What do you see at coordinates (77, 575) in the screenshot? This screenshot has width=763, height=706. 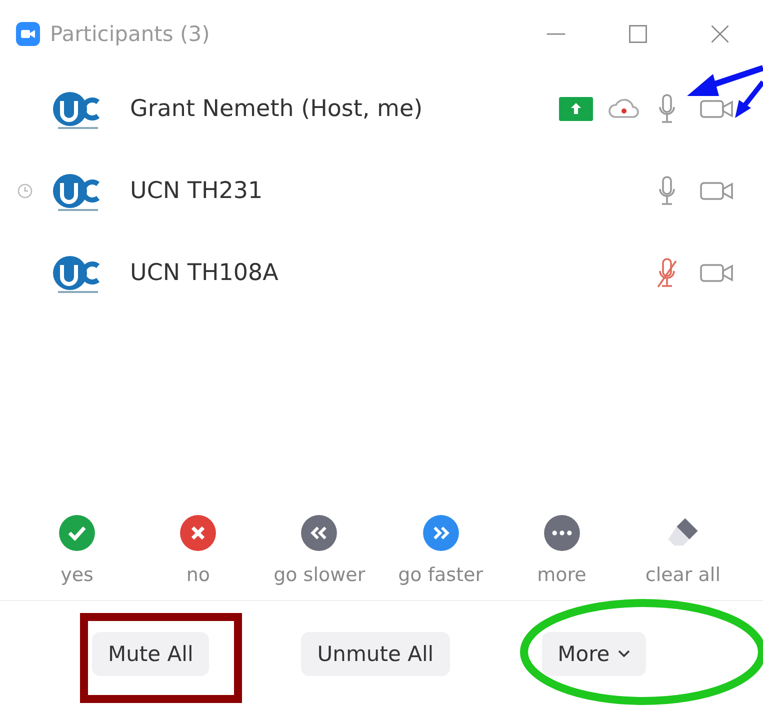 I see `reaction-label: yes` at bounding box center [77, 575].